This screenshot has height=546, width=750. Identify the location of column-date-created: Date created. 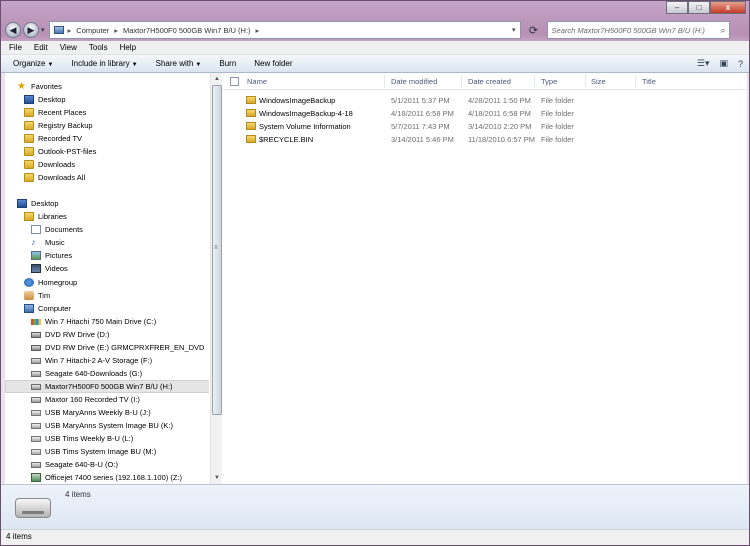
(489, 81).